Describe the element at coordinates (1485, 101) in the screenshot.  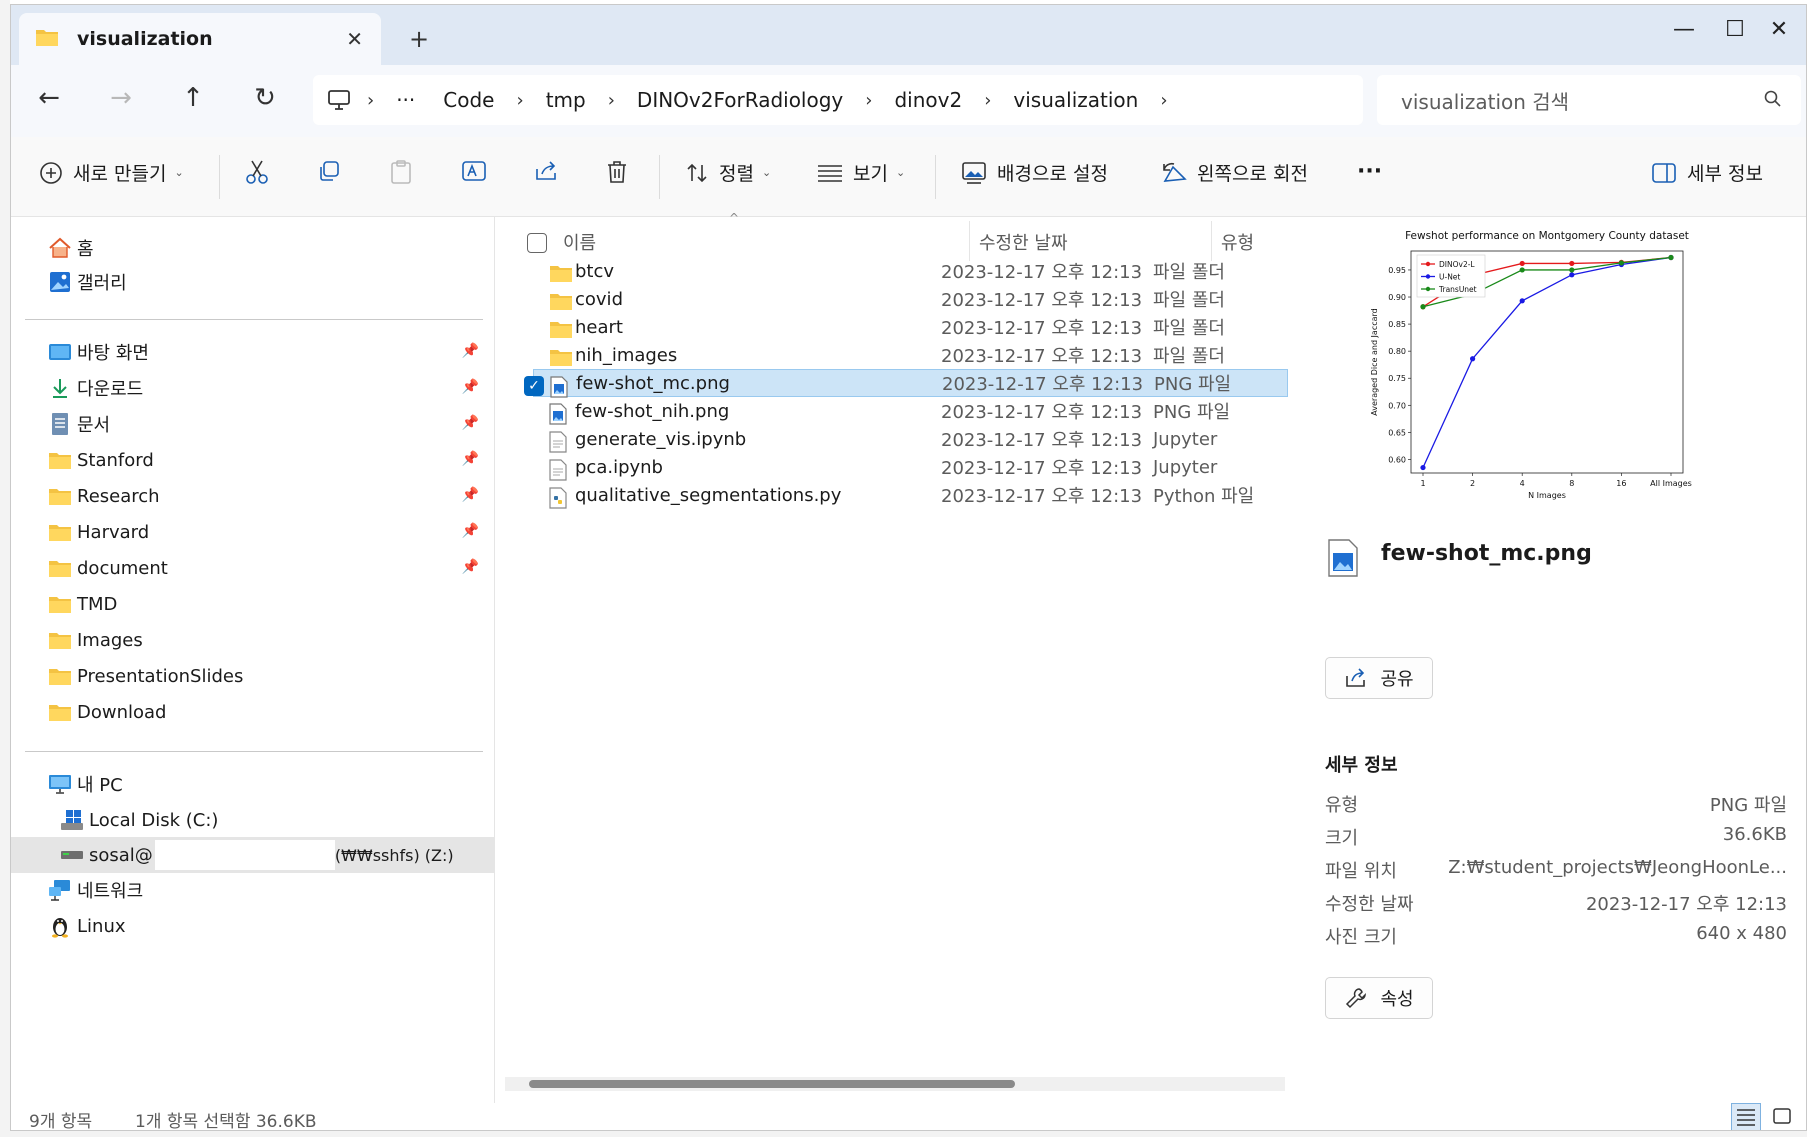
I see `search-placeholder: visualization 검색` at that location.